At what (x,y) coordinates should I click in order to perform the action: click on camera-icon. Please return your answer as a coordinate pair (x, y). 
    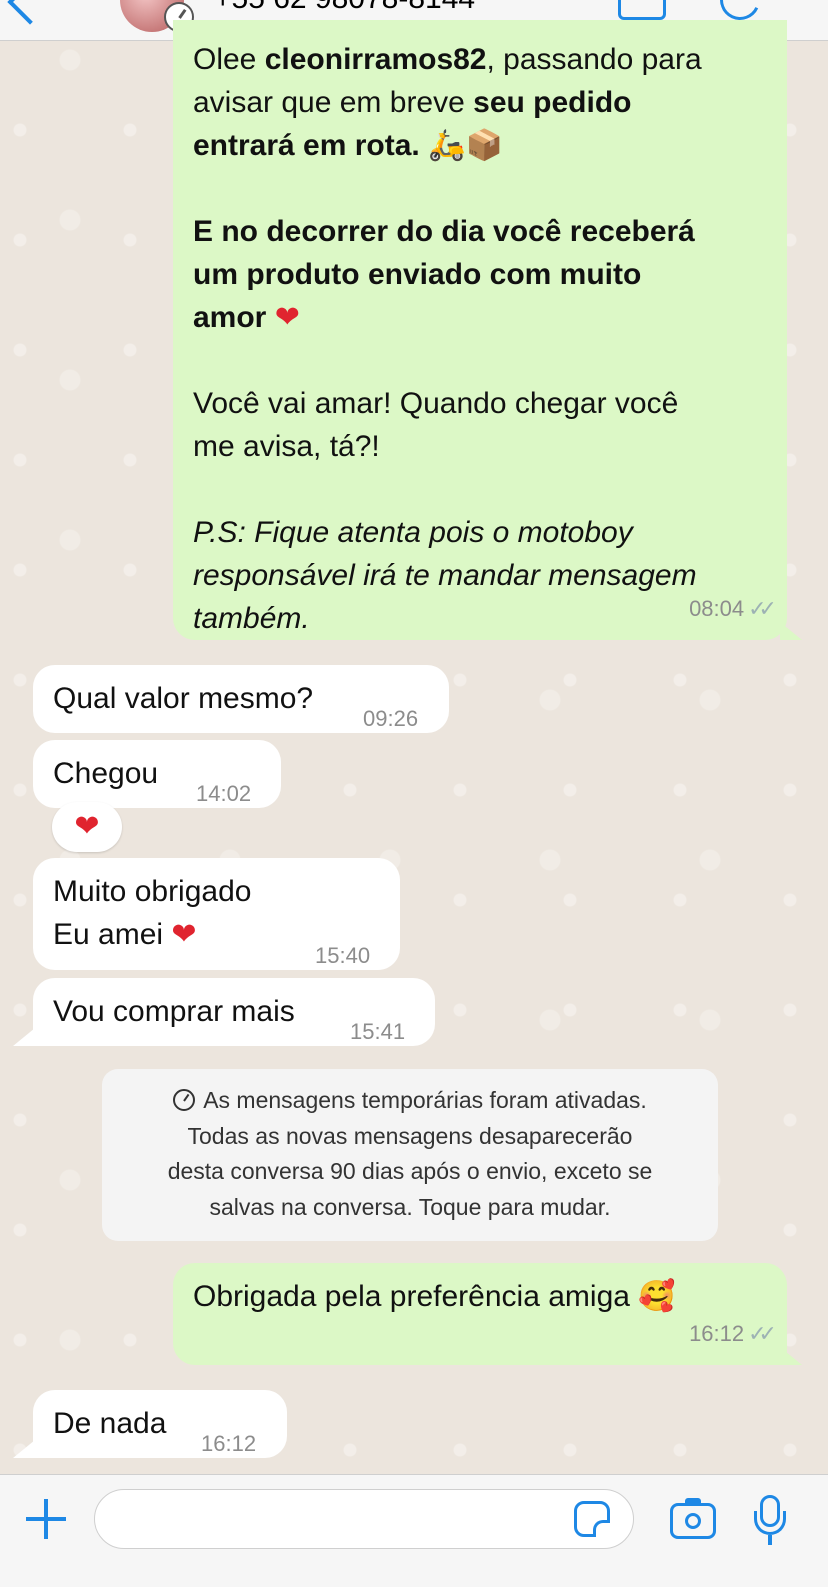
    Looking at the image, I should click on (693, 1518).